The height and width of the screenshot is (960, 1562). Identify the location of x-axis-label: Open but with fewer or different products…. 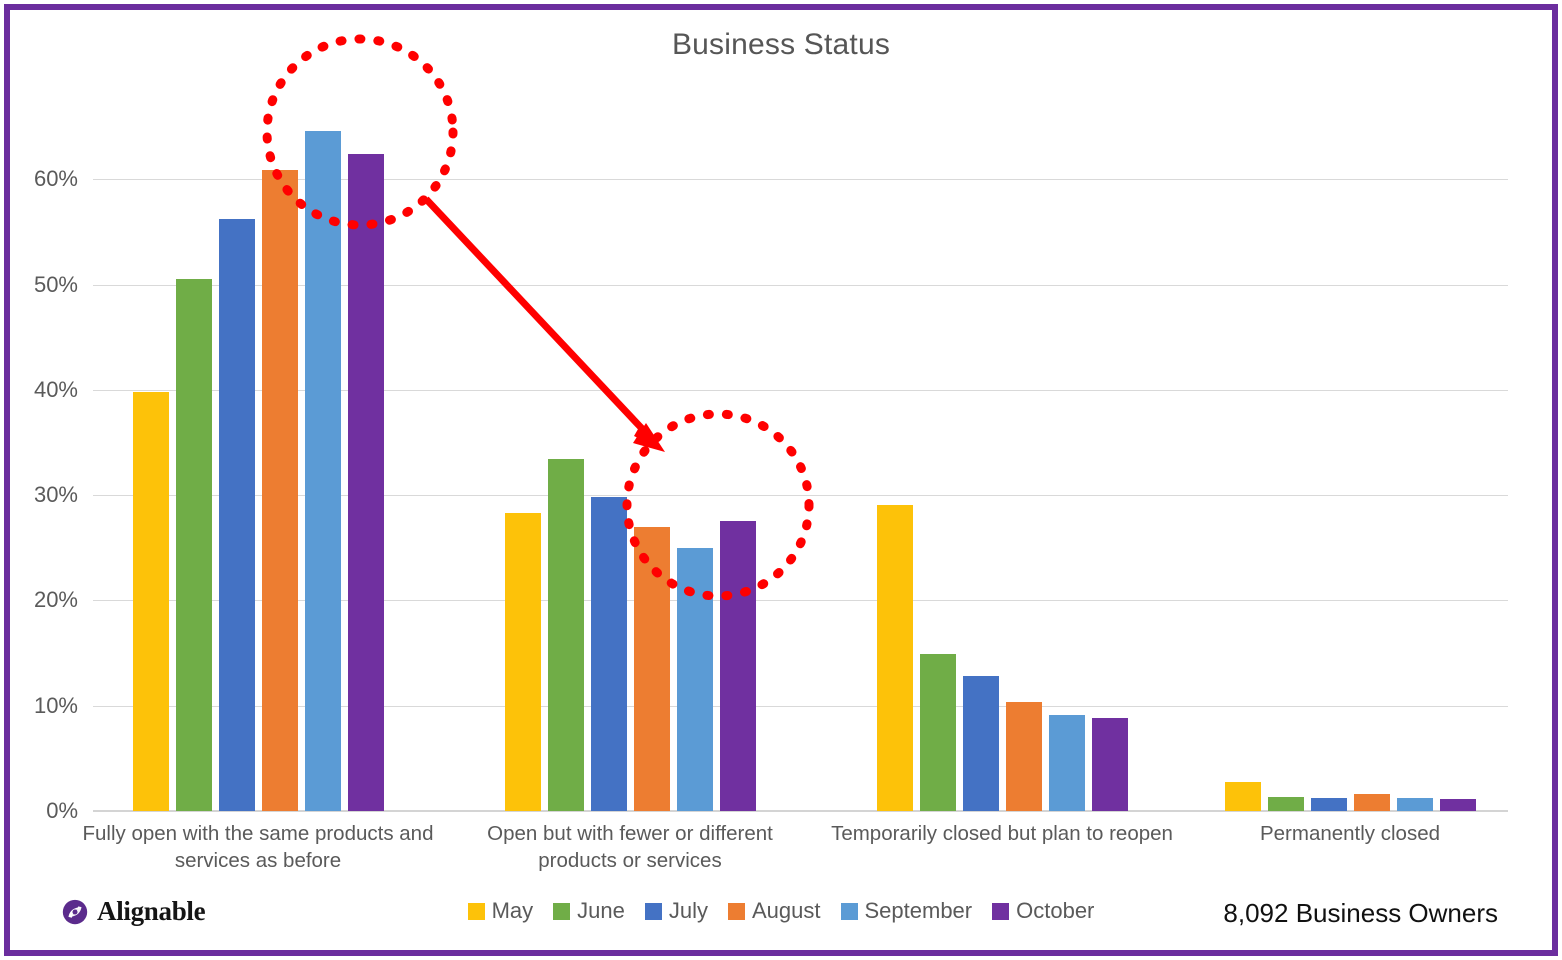
(630, 847).